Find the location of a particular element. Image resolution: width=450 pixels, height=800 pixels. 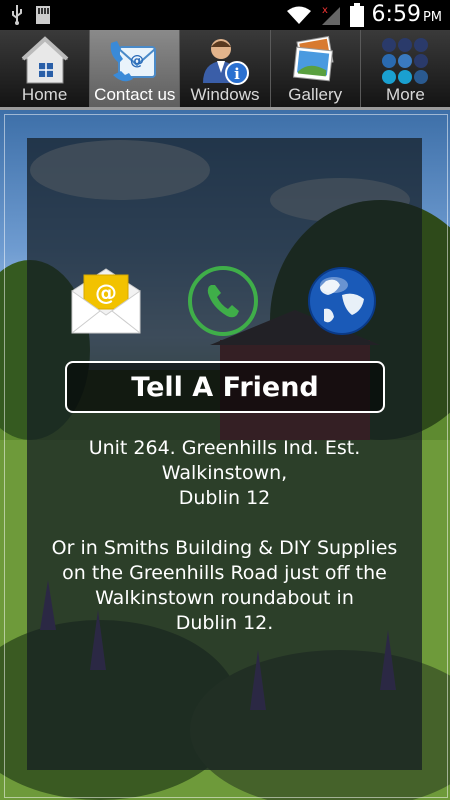

svg-text: i is located at coordinates (237, 74).